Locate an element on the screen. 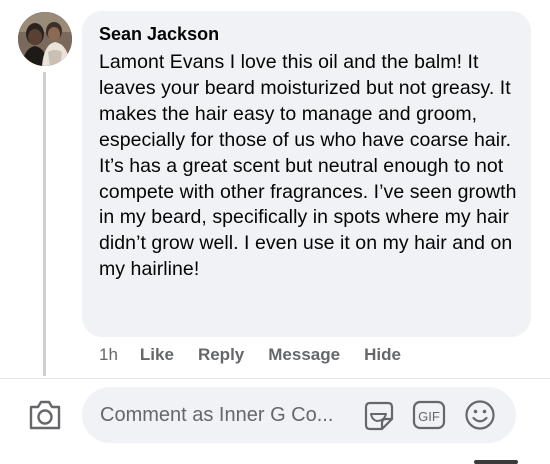 The height and width of the screenshot is (464, 550). comment-timestamp: 1h is located at coordinates (108, 355).